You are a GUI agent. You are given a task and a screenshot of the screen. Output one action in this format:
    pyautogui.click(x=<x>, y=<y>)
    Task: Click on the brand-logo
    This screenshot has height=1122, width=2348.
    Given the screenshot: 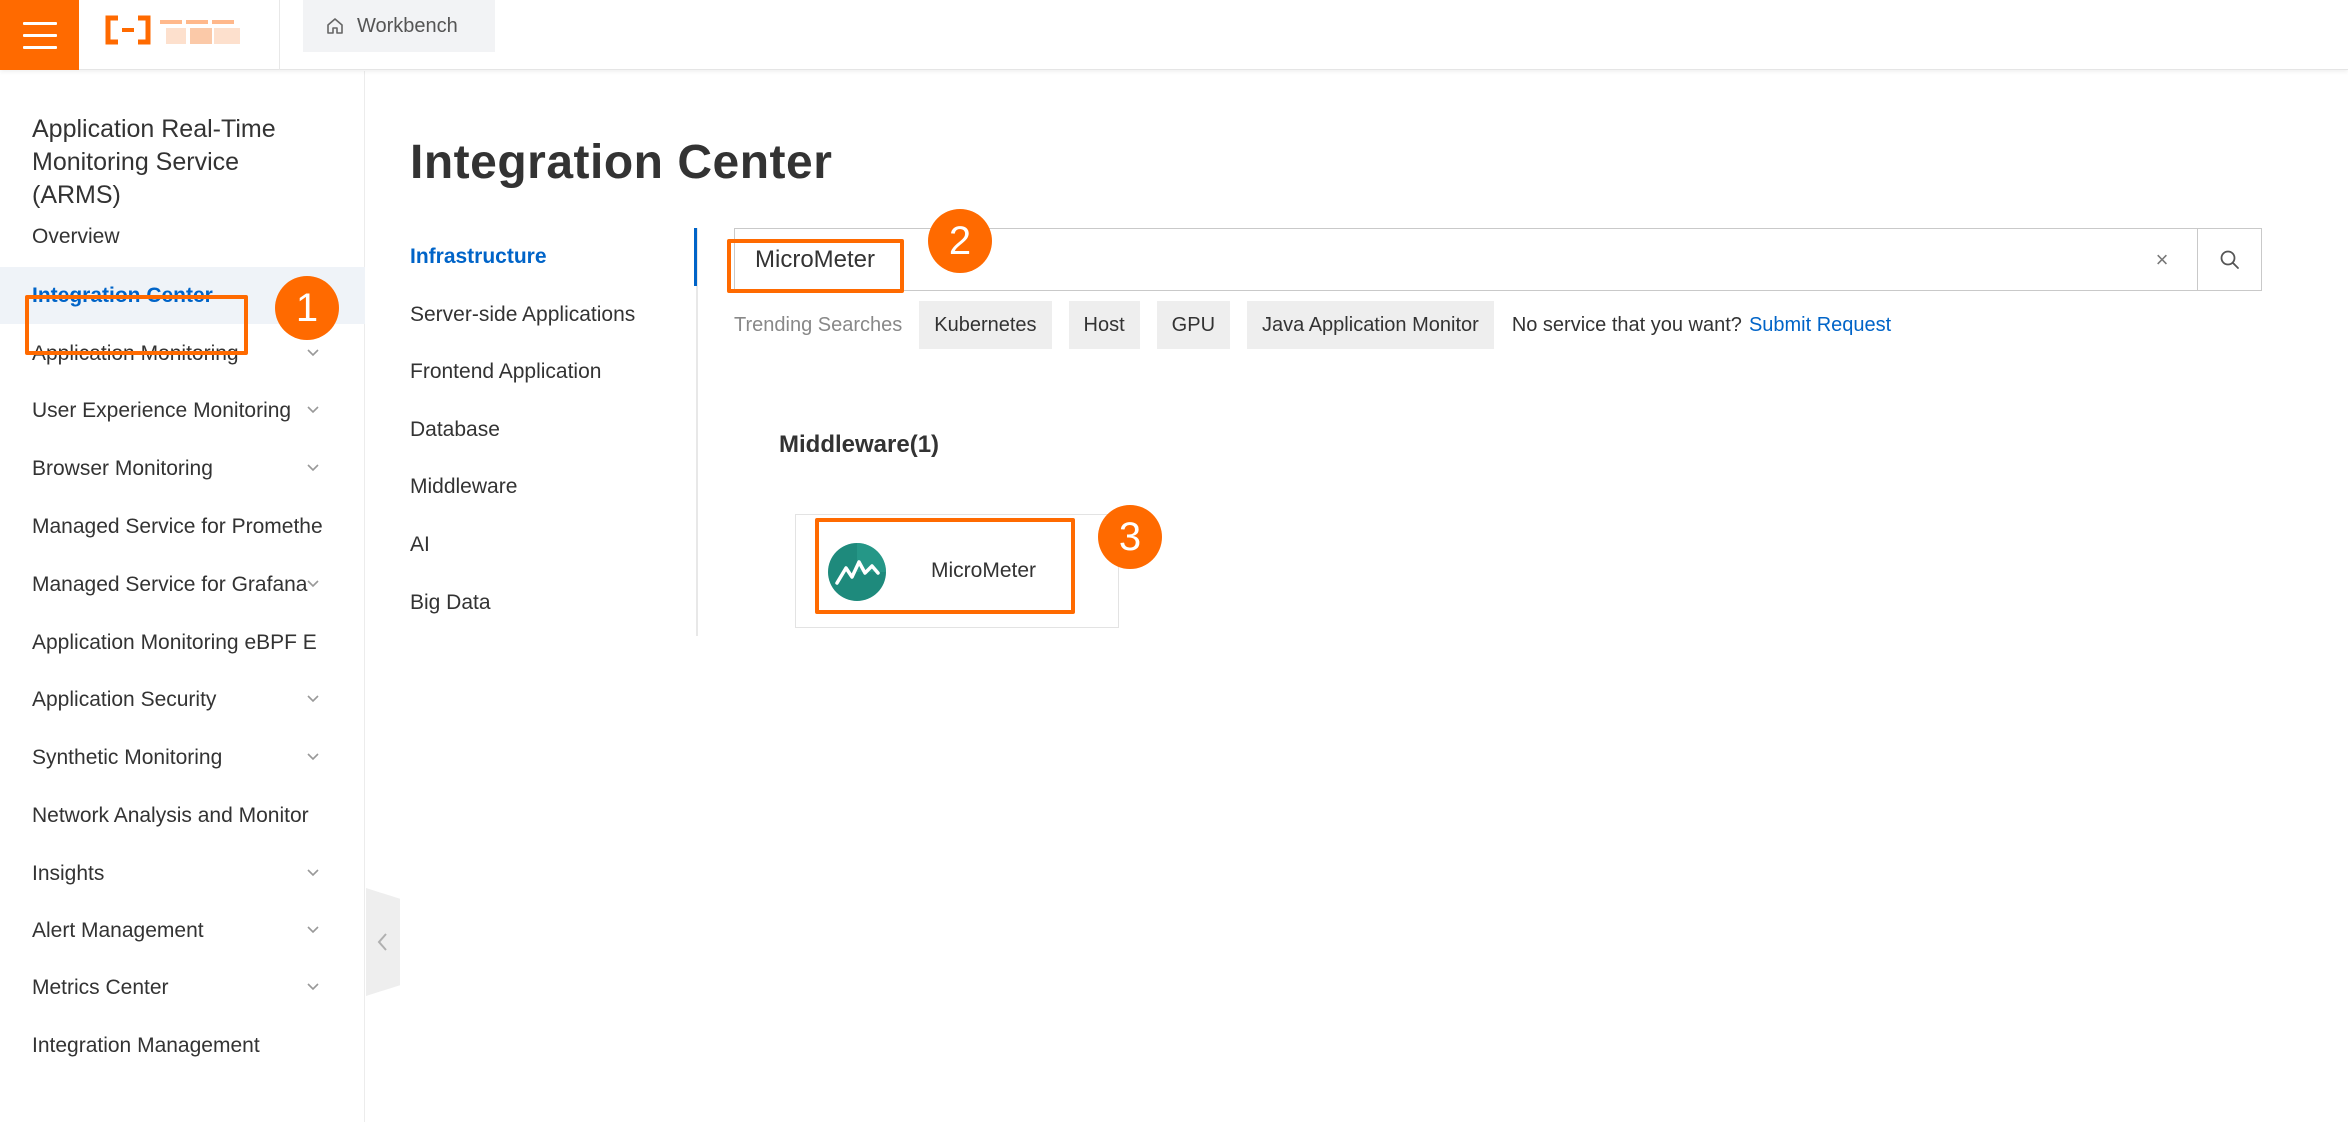 What is the action you would take?
    pyautogui.click(x=179, y=30)
    